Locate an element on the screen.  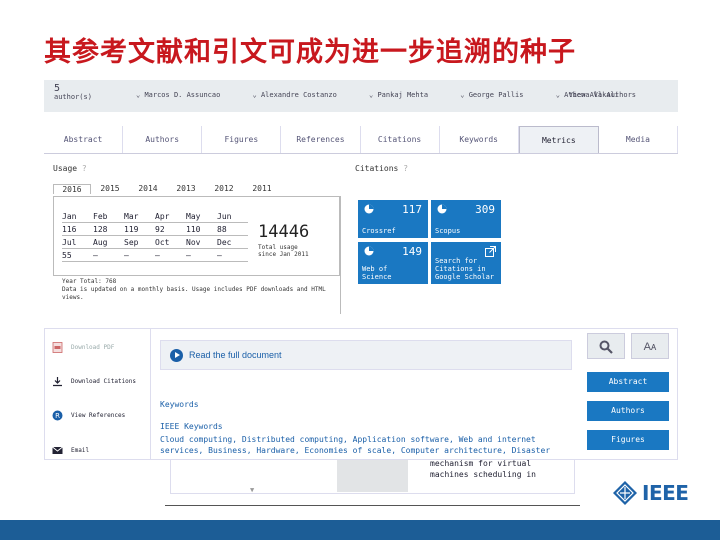
author-name: ⌄ Alexandre Costanzo is located at coordinates (302, 95).